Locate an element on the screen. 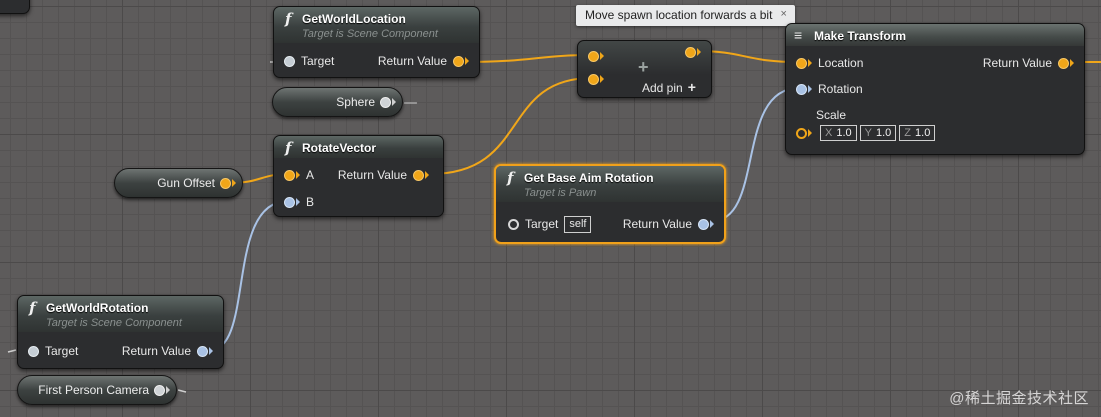 The width and height of the screenshot is (1101, 417). sphere-variable-node: Sphere is located at coordinates (337, 102).